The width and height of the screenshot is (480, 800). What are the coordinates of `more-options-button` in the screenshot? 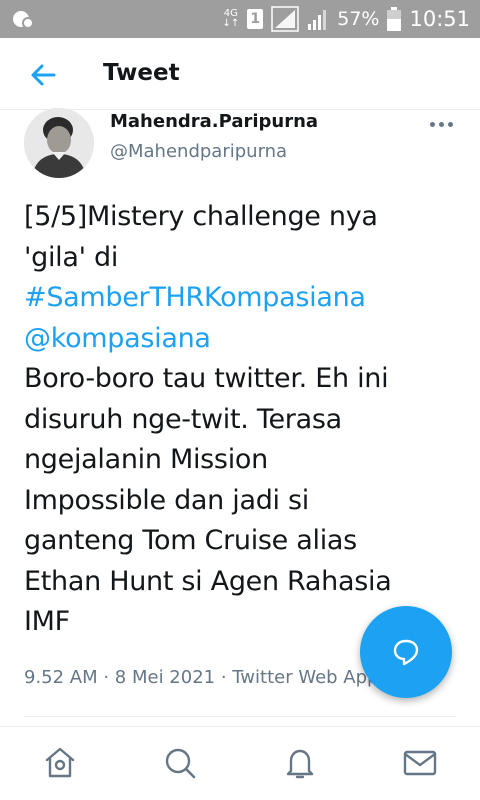 It's located at (443, 124).